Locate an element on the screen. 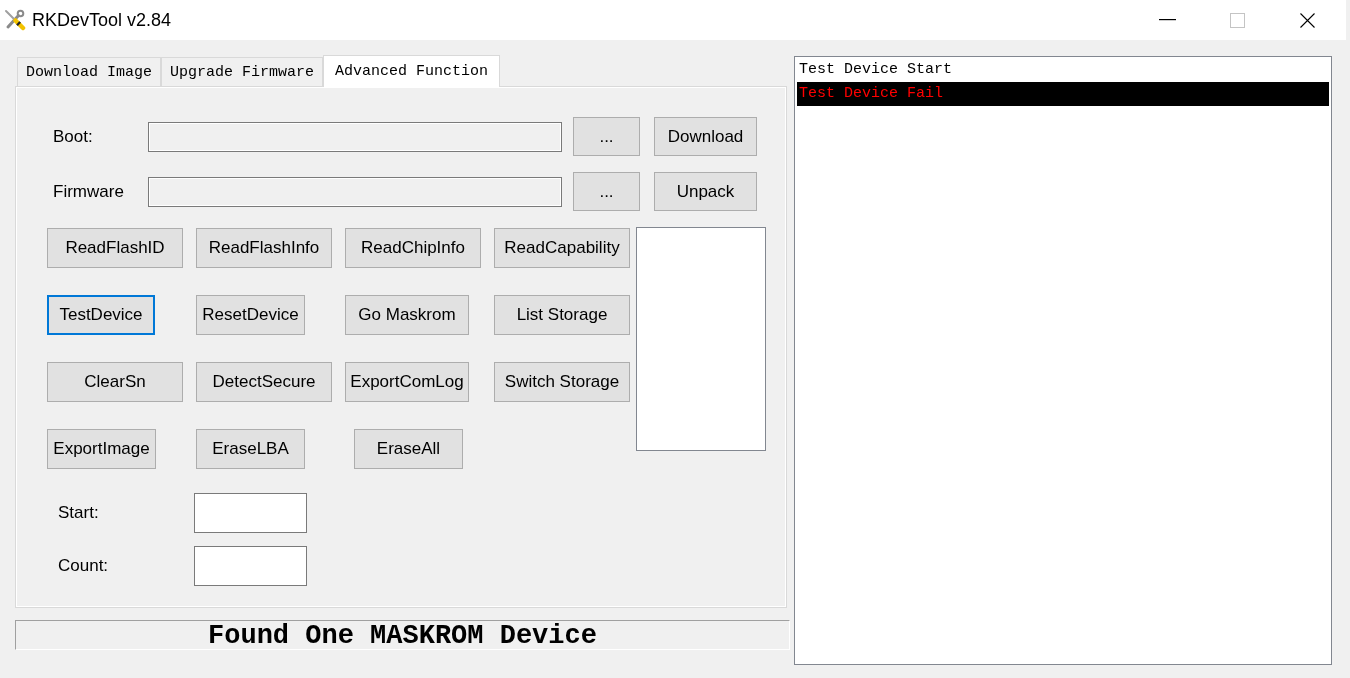 The height and width of the screenshot is (678, 1350). field-label: Count: is located at coordinates (84, 566).